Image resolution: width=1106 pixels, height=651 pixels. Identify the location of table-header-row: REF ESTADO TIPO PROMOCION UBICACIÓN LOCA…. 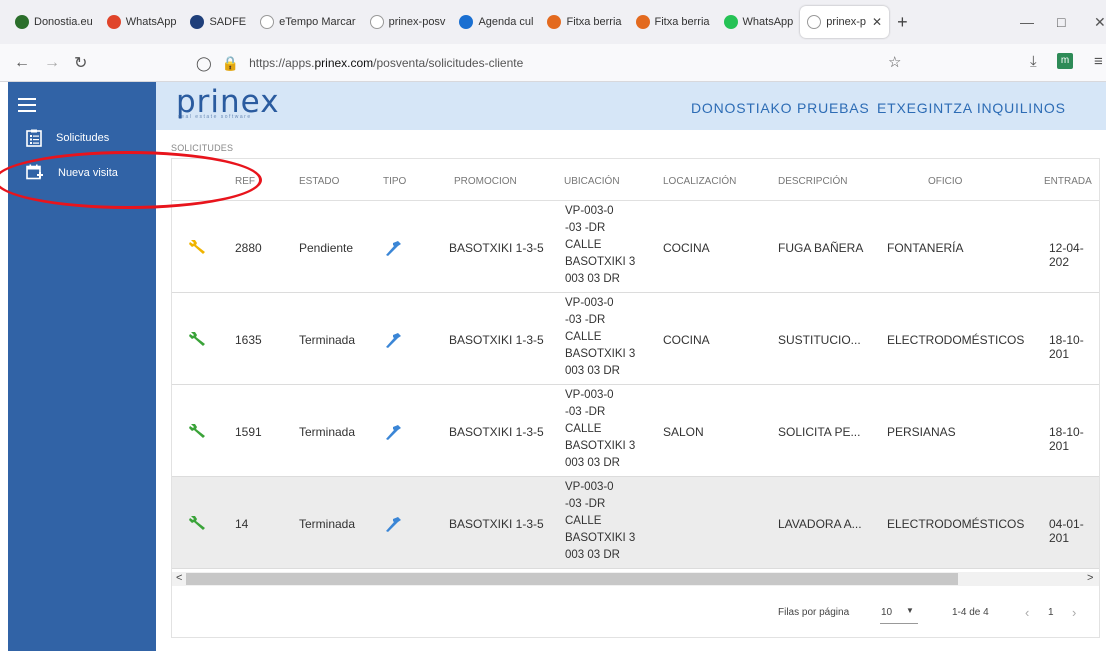
(635, 180).